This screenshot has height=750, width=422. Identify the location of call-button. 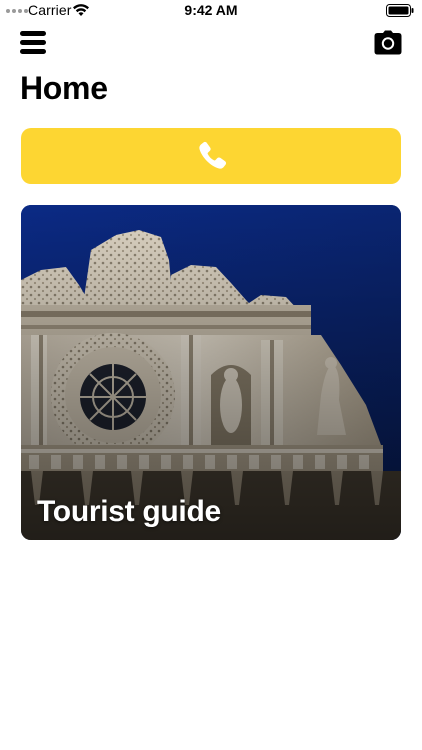
(211, 156).